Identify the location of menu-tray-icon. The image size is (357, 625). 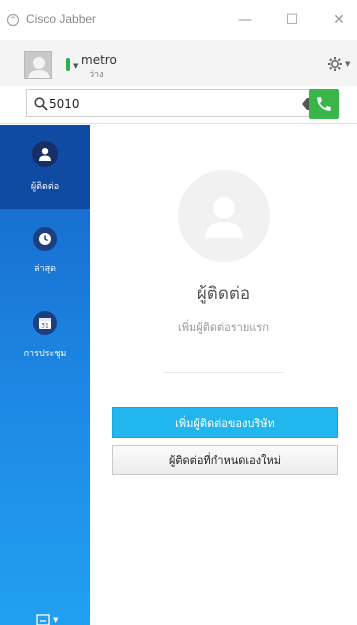
(43, 619).